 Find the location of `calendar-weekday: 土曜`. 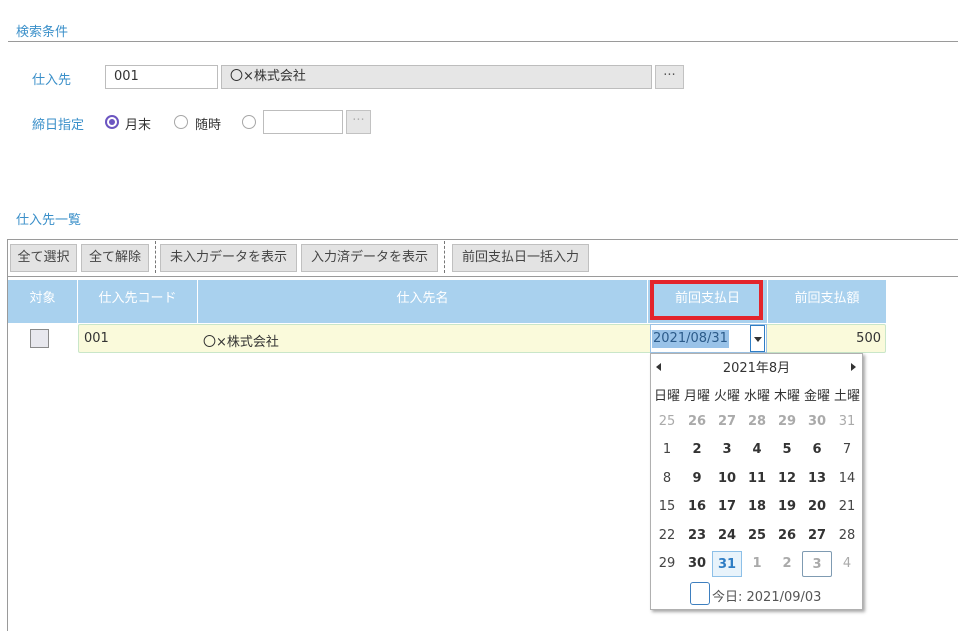

calendar-weekday: 土曜 is located at coordinates (846, 396).